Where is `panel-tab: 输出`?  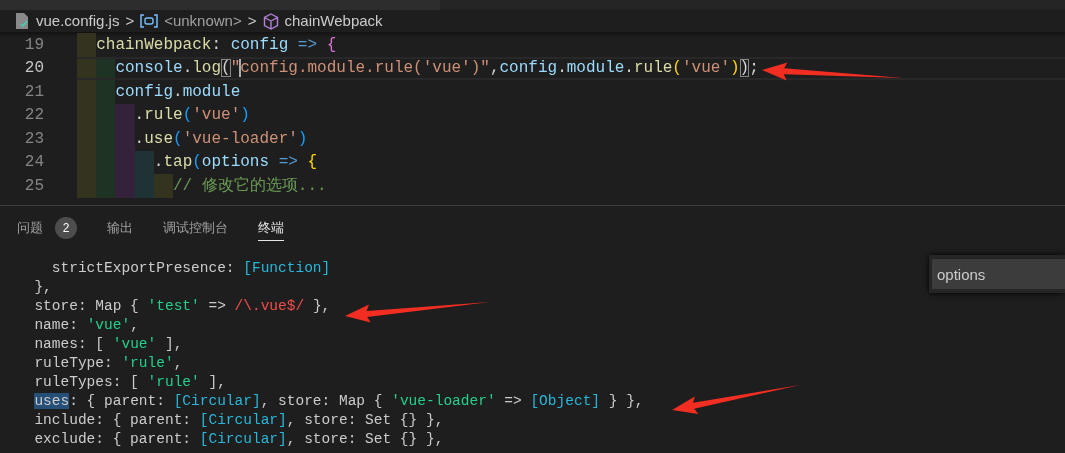 panel-tab: 输出 is located at coordinates (120, 228).